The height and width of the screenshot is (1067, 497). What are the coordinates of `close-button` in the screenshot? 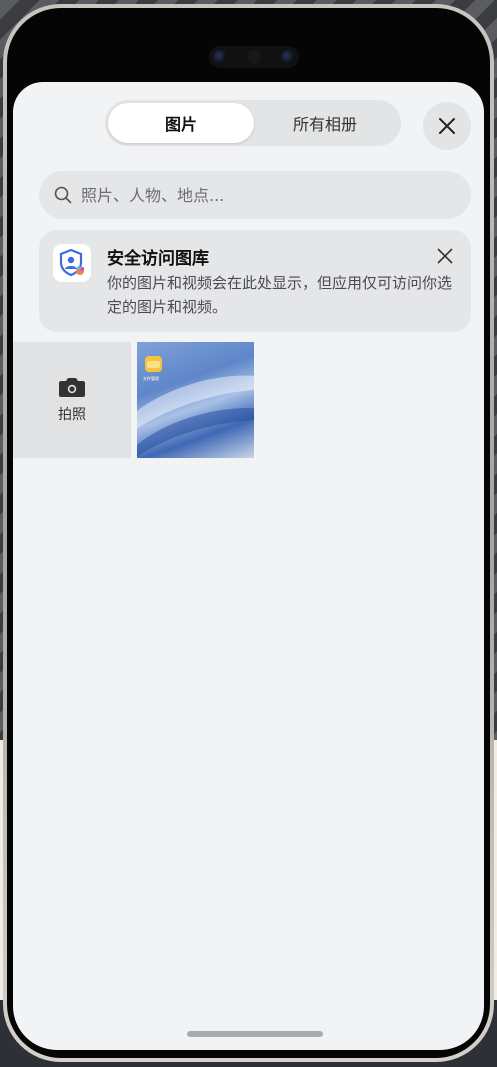 It's located at (447, 126).